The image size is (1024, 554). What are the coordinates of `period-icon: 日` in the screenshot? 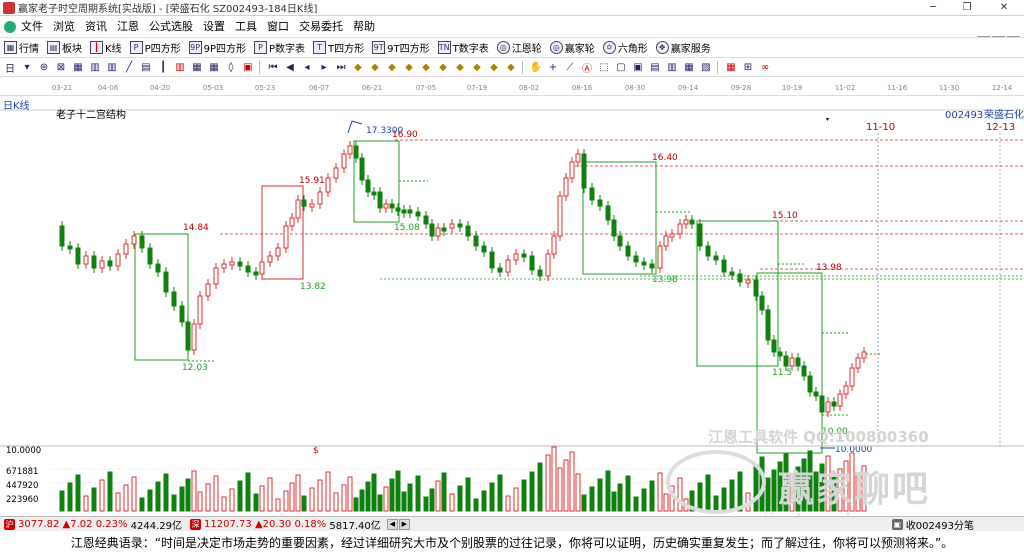 It's located at (10, 67).